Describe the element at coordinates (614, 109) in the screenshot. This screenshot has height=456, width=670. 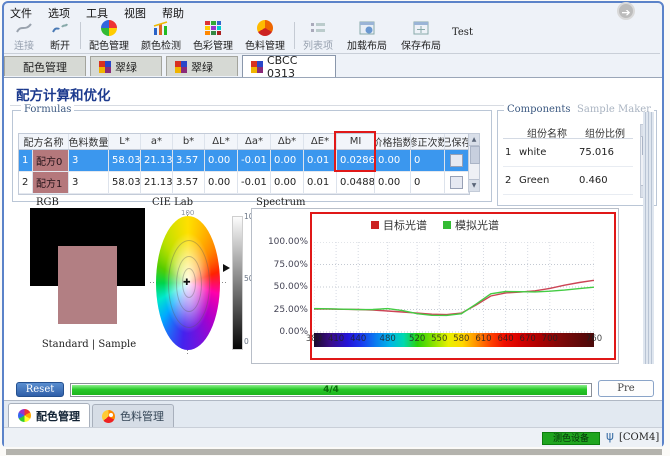
I see `sample-maker-label: Sample Maker` at that location.